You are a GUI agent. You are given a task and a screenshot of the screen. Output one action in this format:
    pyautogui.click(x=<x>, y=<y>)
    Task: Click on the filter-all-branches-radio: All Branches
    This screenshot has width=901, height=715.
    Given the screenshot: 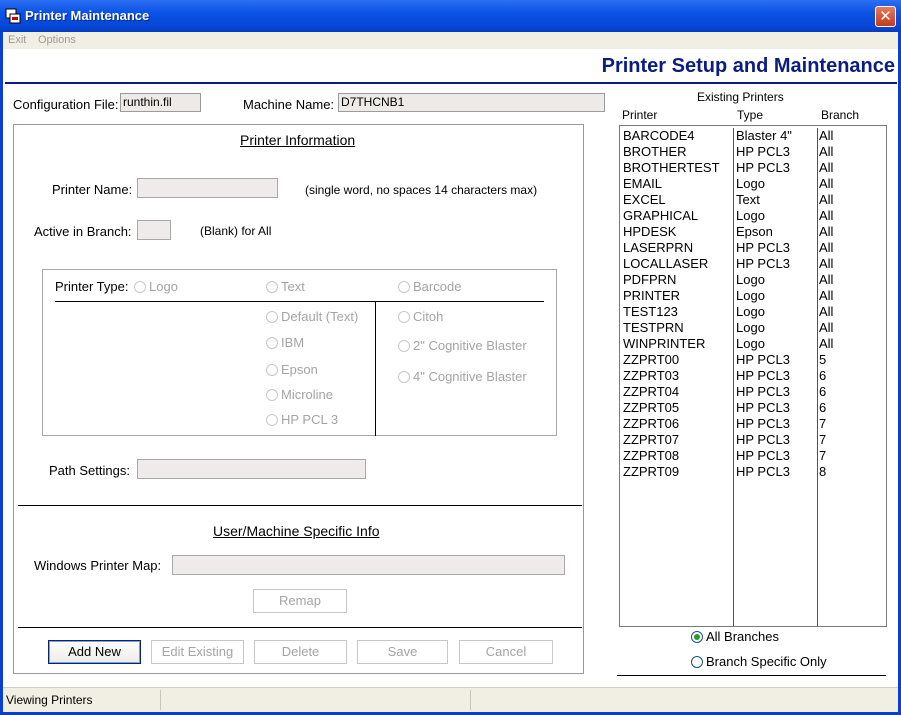 What is the action you would take?
    pyautogui.click(x=735, y=636)
    